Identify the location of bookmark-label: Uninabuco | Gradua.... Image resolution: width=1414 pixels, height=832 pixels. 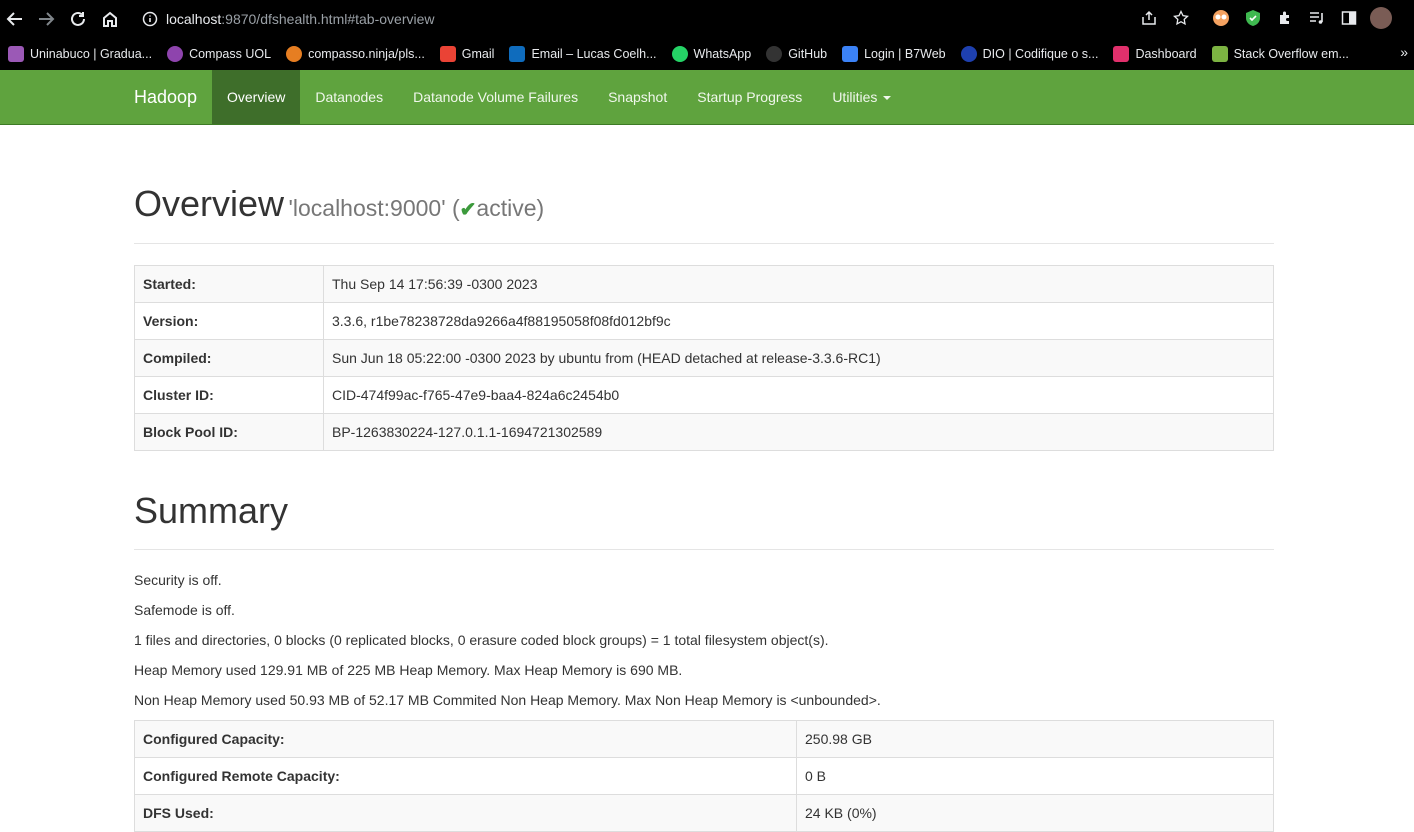
(91, 54).